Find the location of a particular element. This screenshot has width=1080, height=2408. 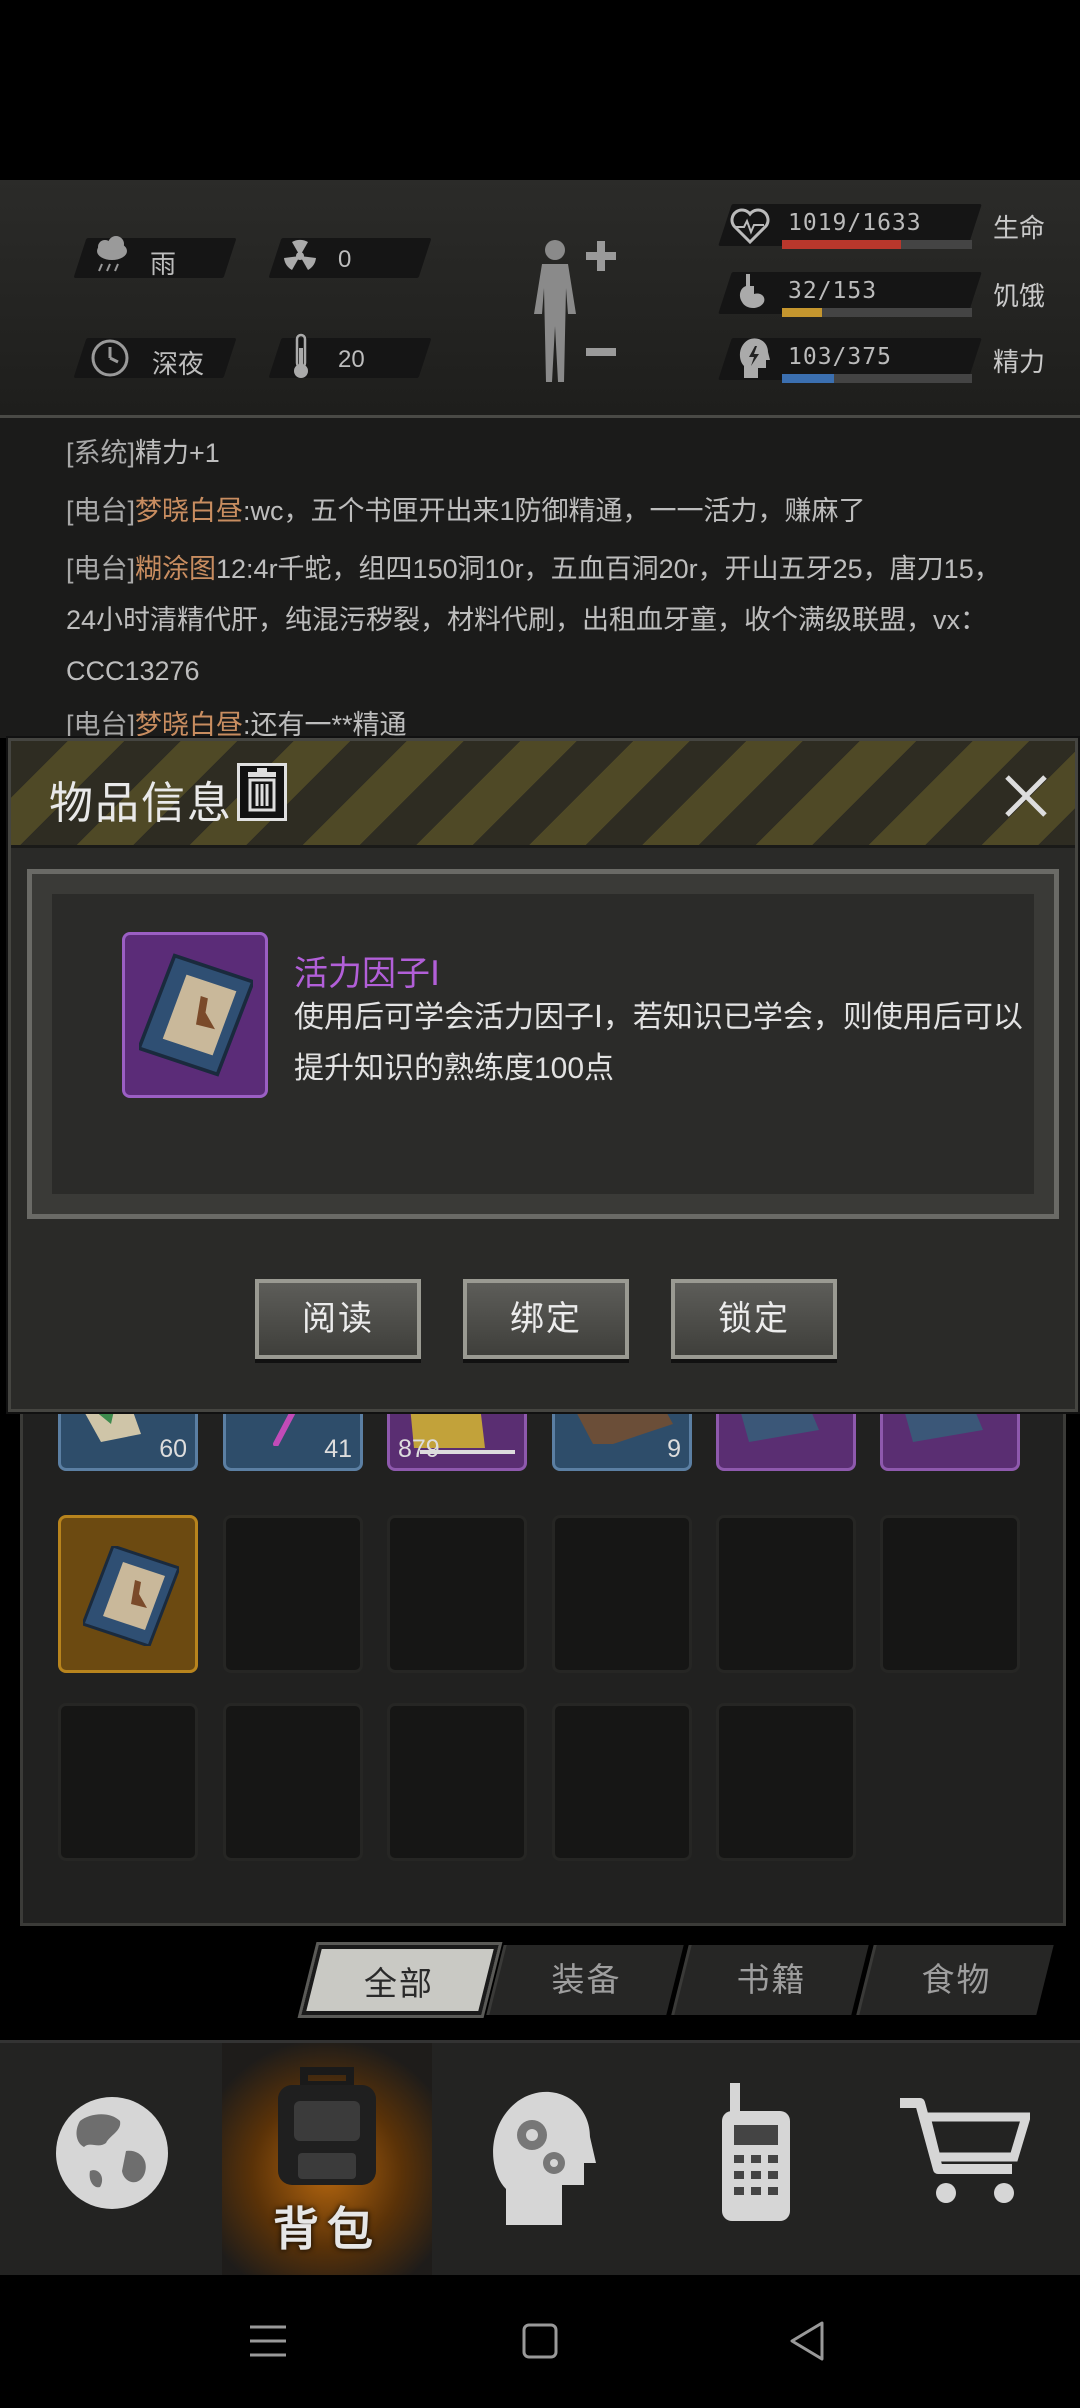

chat-message: [电台]梦晓白昼:wc，五个书匣开出来1防御精通，一一活力，赚麻了 is located at coordinates (546, 511).